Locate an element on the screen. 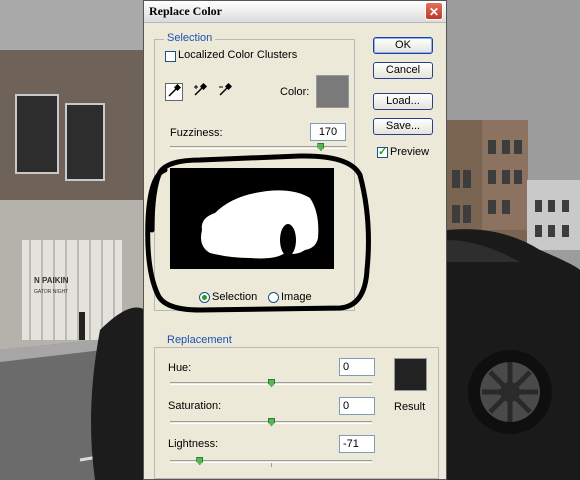 This screenshot has height=480, width=580. localized-color-clusters-checkbox is located at coordinates (170, 56).